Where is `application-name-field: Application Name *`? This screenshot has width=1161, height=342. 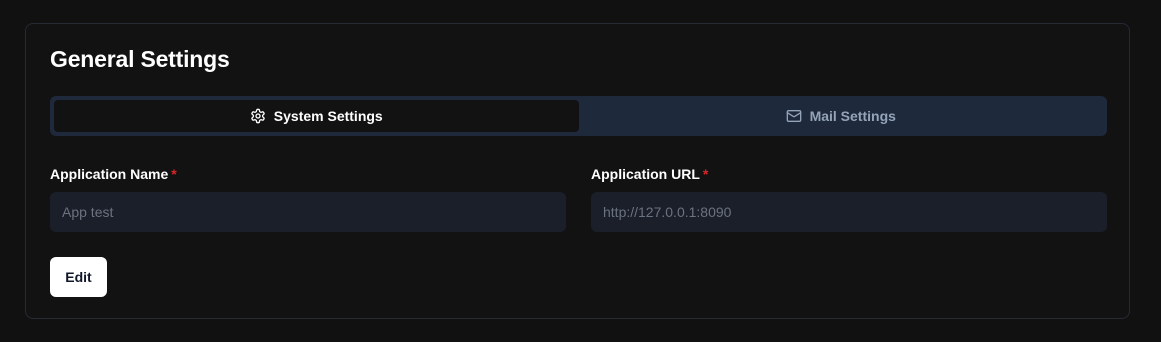
application-name-field: Application Name * is located at coordinates (308, 199).